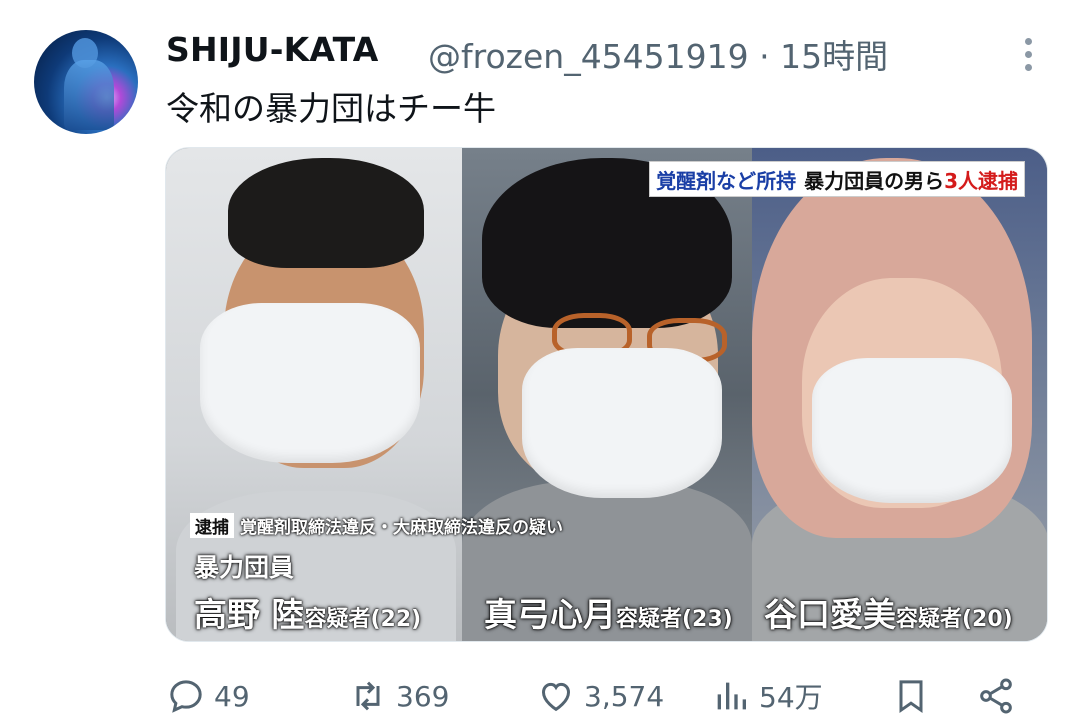 The width and height of the screenshot is (1080, 727). I want to click on charge-caption: 逮捕 覚醒剤取締法違反・大麻取締法違反の疑い, so click(376, 525).